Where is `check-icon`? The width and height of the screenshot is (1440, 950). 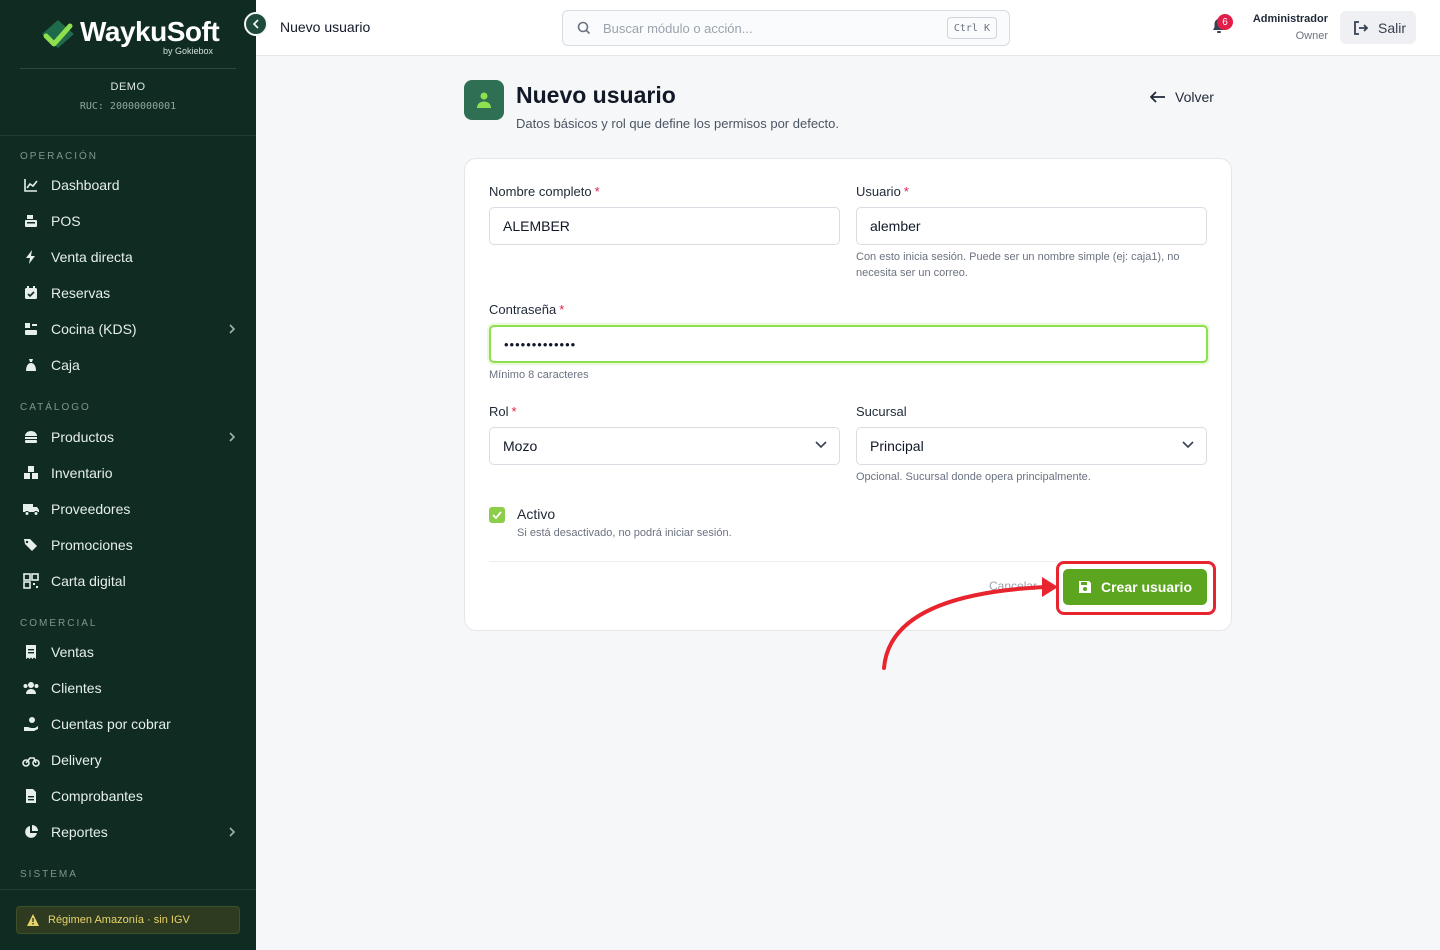 check-icon is located at coordinates (497, 515).